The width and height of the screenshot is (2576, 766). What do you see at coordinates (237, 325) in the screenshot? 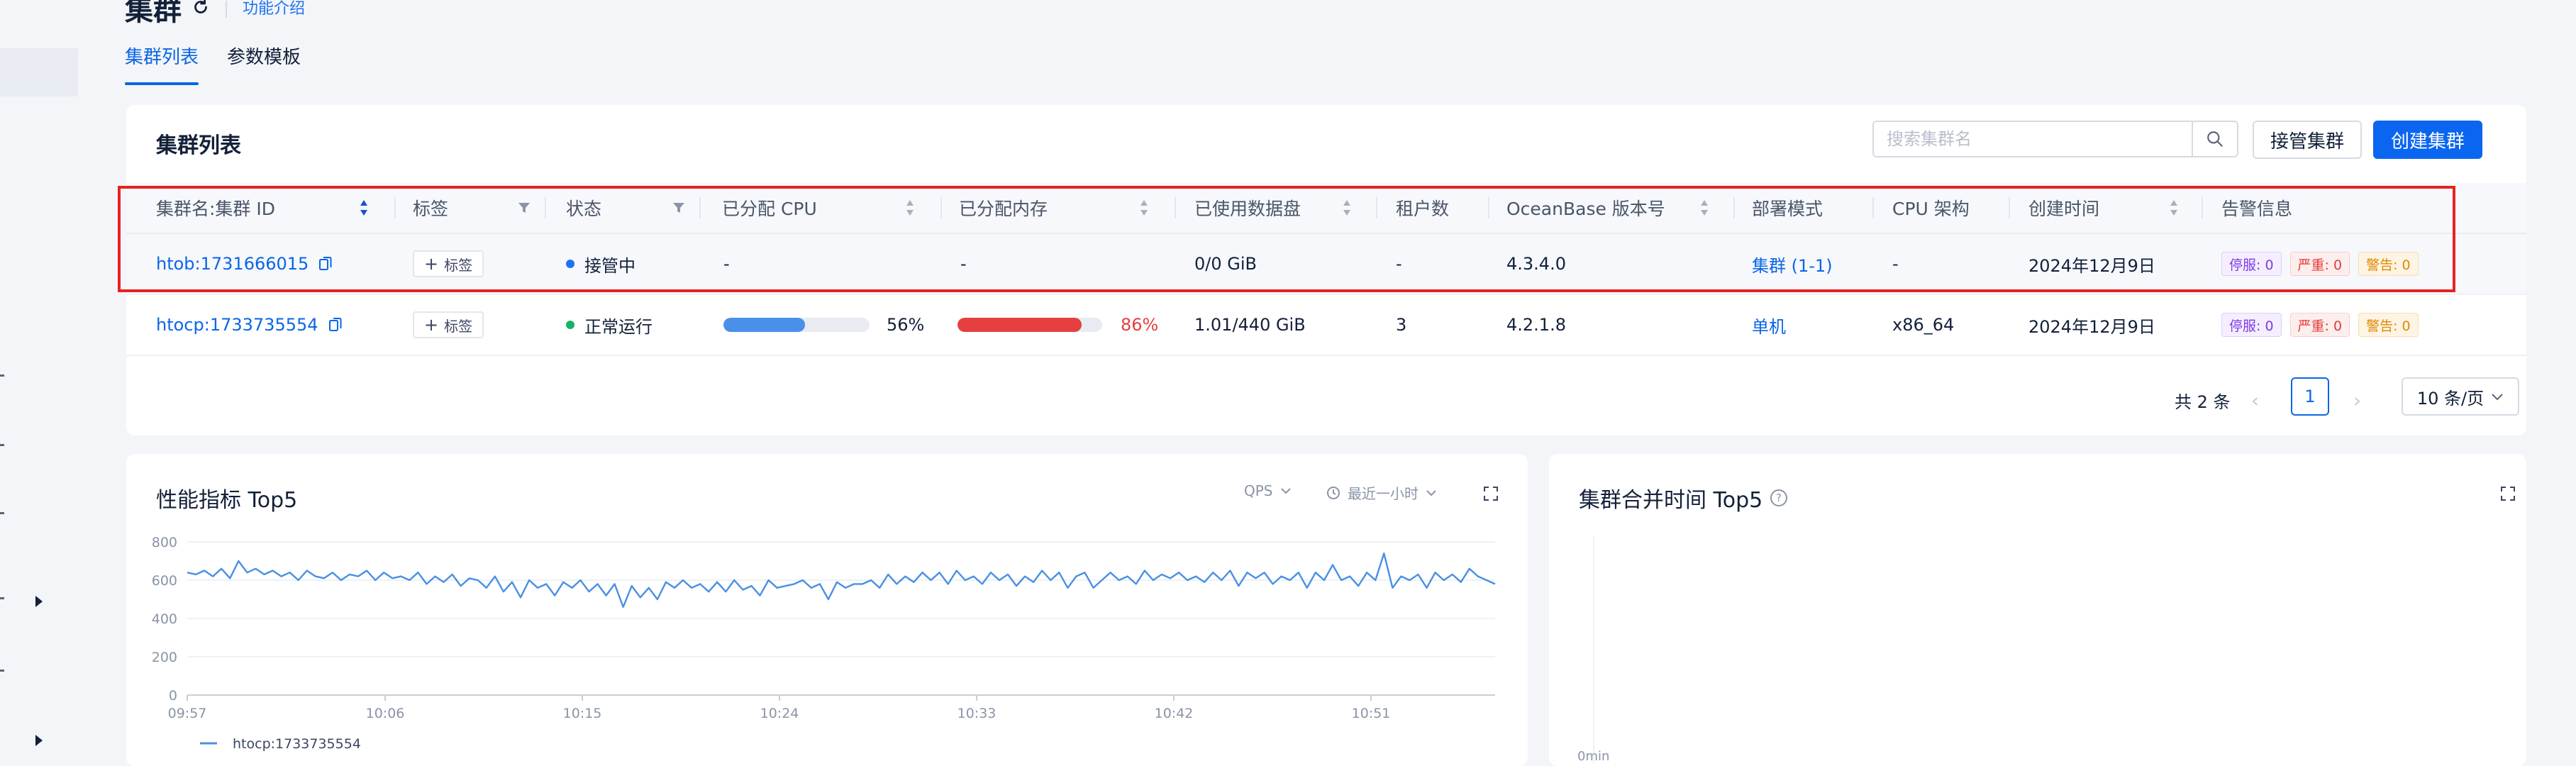
I see `cluster-name-link: htocp:1733735554` at bounding box center [237, 325].